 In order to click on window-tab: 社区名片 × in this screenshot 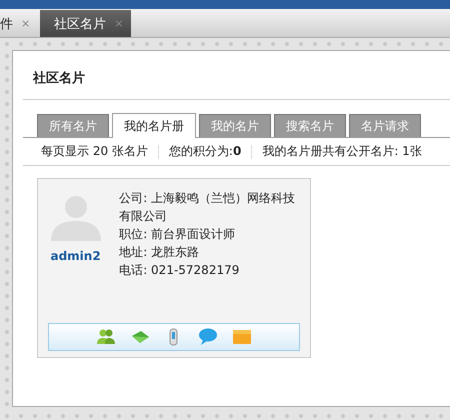, I will do `click(86, 23)`.